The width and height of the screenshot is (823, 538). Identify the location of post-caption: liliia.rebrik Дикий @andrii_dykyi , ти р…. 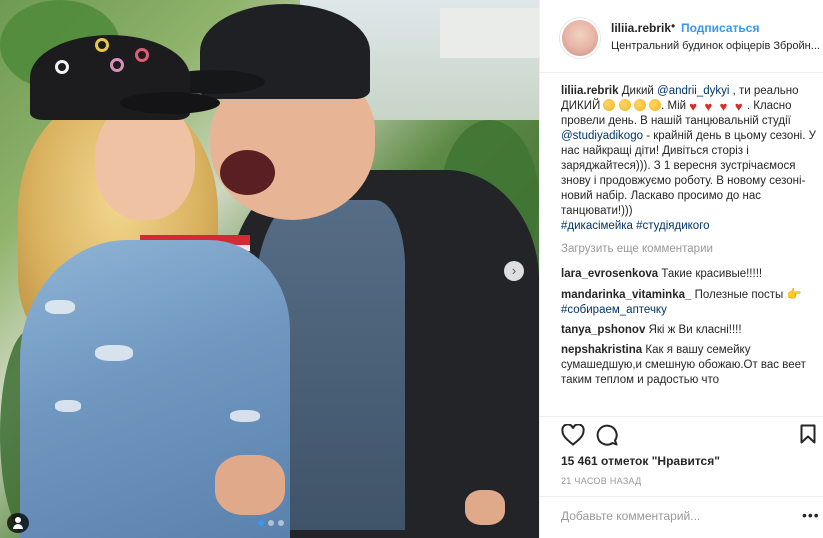
(689, 159).